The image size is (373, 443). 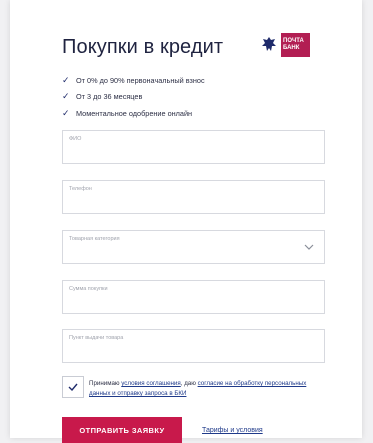 I want to click on benefit-item: ✓ От 3 до 36 месяцев, so click(x=133, y=97).